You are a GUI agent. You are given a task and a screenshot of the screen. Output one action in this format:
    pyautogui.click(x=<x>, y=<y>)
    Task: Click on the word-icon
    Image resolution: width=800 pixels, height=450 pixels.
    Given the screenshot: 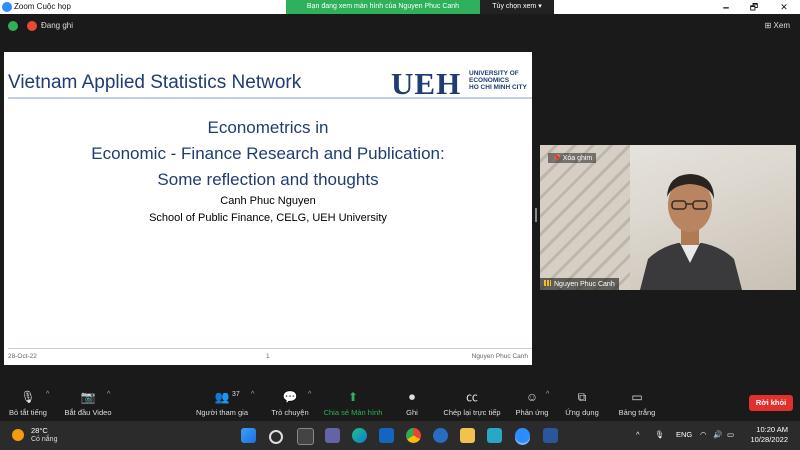 What is the action you would take?
    pyautogui.click(x=550, y=435)
    